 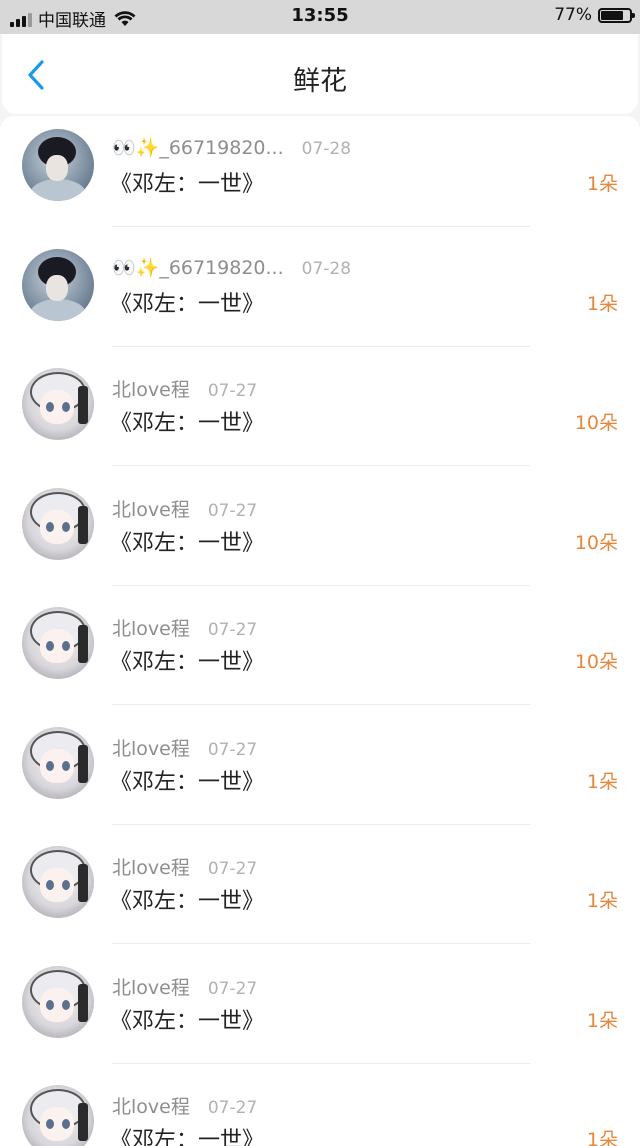 What do you see at coordinates (573, 15) in the screenshot?
I see `battery-percent: 77%` at bounding box center [573, 15].